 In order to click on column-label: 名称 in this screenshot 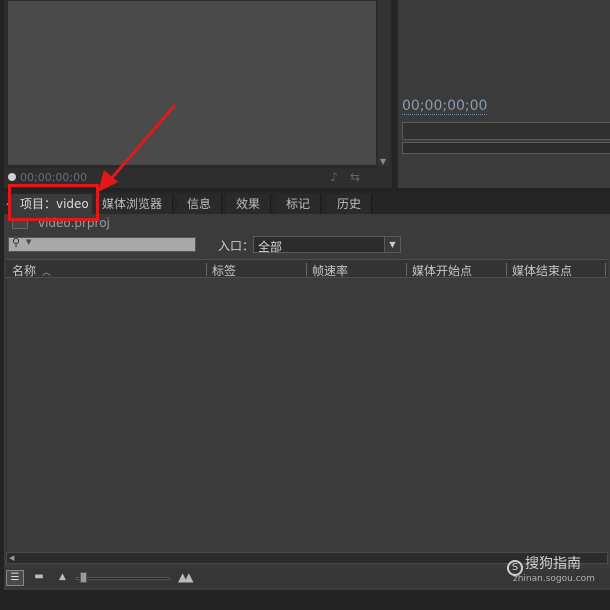, I will do `click(24, 271)`.